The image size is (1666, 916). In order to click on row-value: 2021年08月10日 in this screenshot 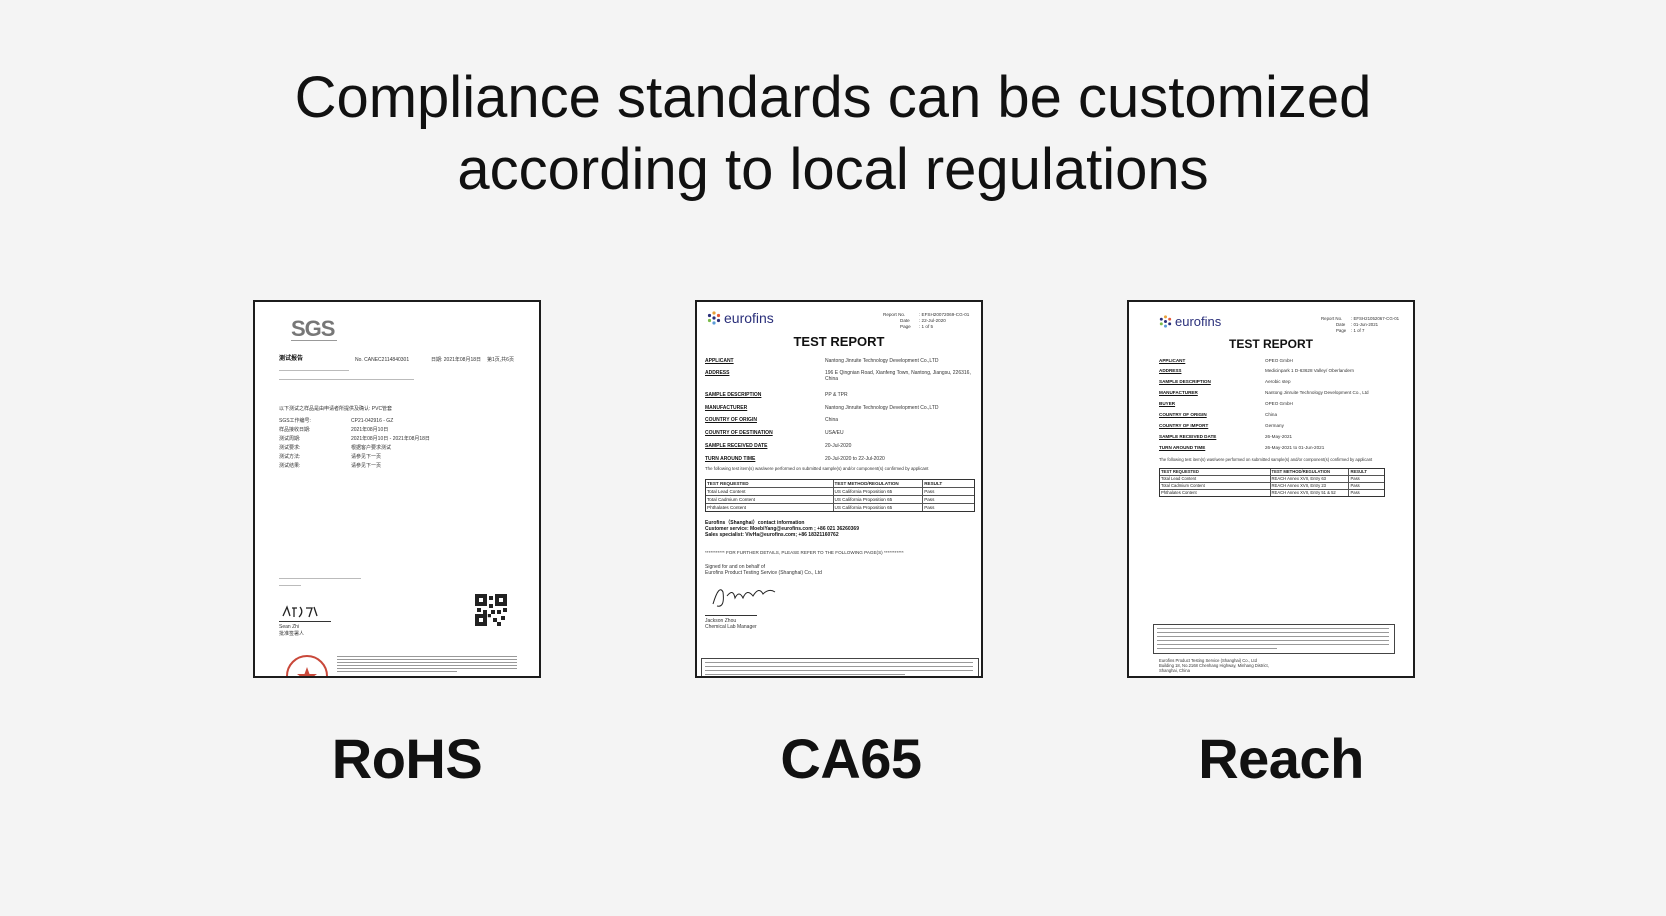, I will do `click(370, 430)`.